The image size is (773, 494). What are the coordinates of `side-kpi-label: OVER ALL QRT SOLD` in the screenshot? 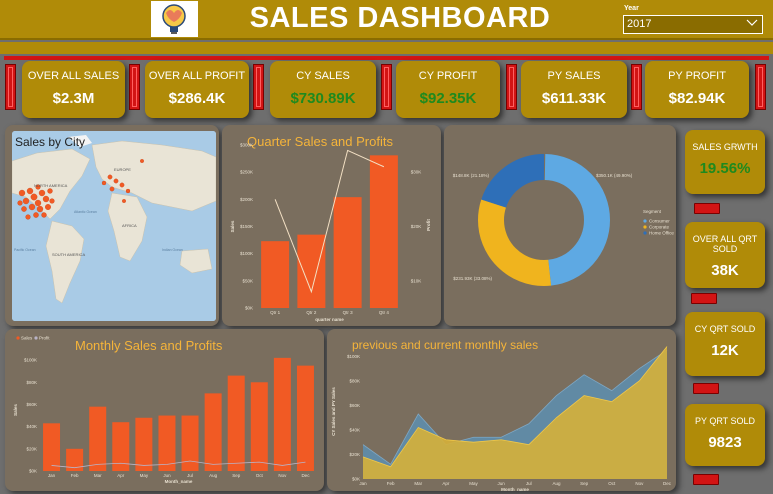 It's located at (725, 244).